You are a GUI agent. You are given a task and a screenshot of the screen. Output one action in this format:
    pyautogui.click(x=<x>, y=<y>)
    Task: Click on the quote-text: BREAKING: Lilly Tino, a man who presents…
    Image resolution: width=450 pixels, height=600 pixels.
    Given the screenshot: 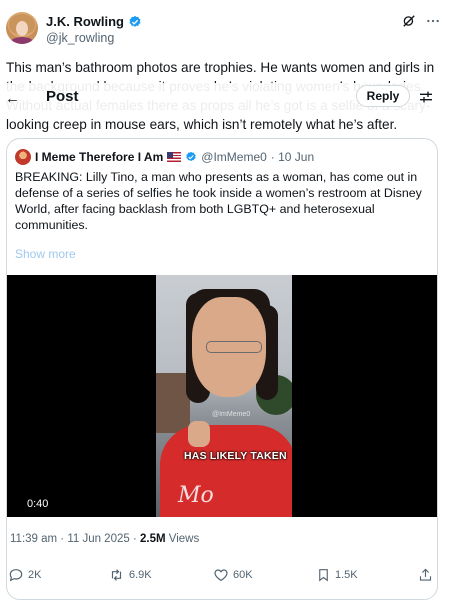 What is the action you would take?
    pyautogui.click(x=218, y=201)
    